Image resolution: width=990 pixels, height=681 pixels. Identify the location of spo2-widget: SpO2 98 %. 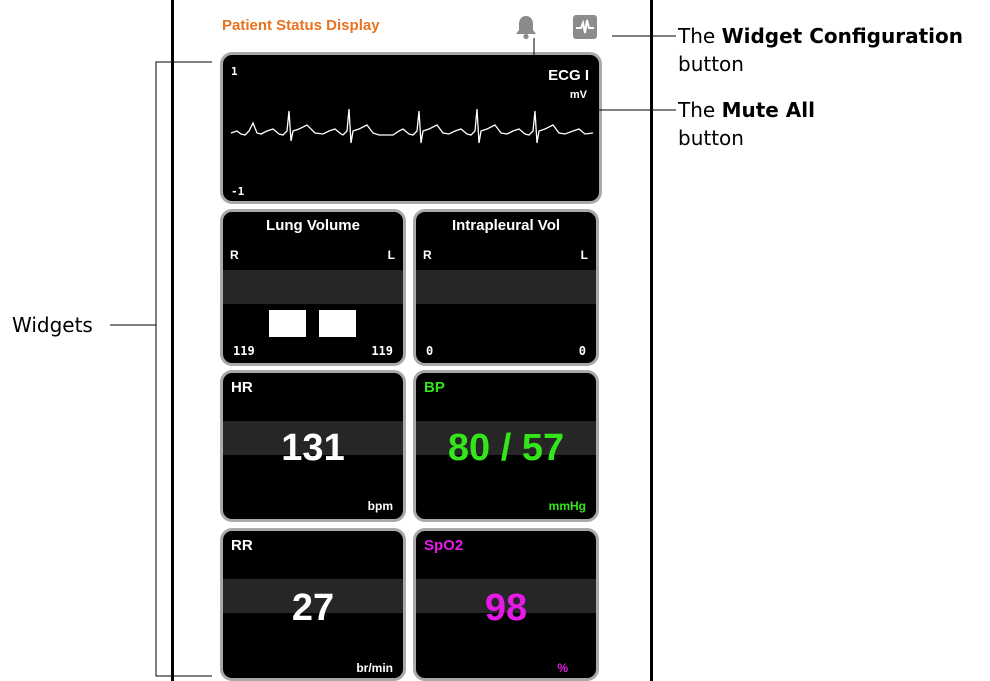
(506, 604).